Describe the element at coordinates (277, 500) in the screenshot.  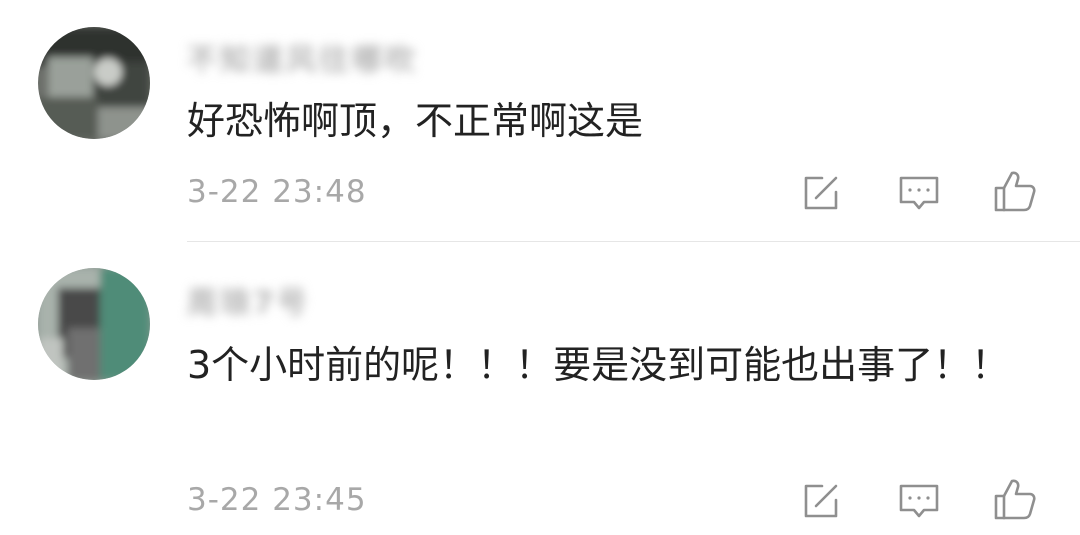
I see `comment-timestamp: 3-22 23:45` at that location.